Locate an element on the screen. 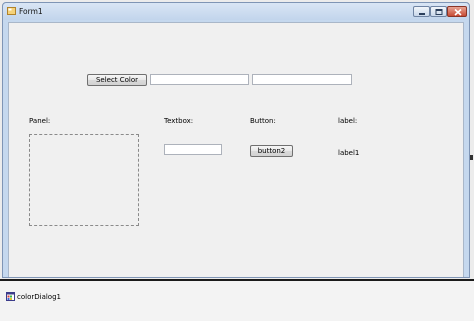 The height and width of the screenshot is (321, 474). close-button is located at coordinates (457, 11).